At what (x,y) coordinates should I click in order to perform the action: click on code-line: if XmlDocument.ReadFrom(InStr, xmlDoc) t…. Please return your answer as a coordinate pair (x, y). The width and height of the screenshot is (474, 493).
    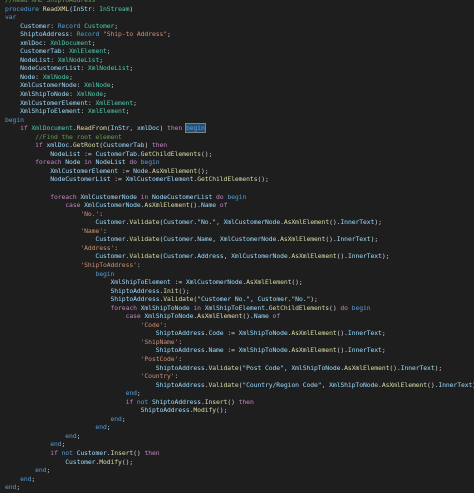
    Looking at the image, I should click on (238, 128).